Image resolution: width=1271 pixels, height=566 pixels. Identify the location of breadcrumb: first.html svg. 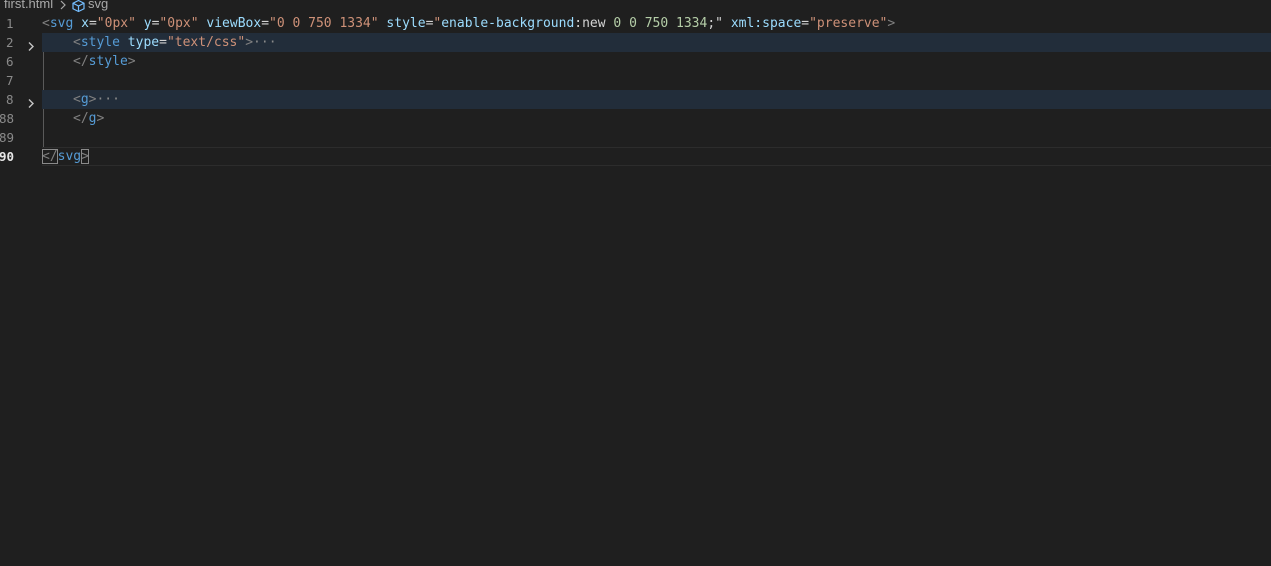
(635, 6).